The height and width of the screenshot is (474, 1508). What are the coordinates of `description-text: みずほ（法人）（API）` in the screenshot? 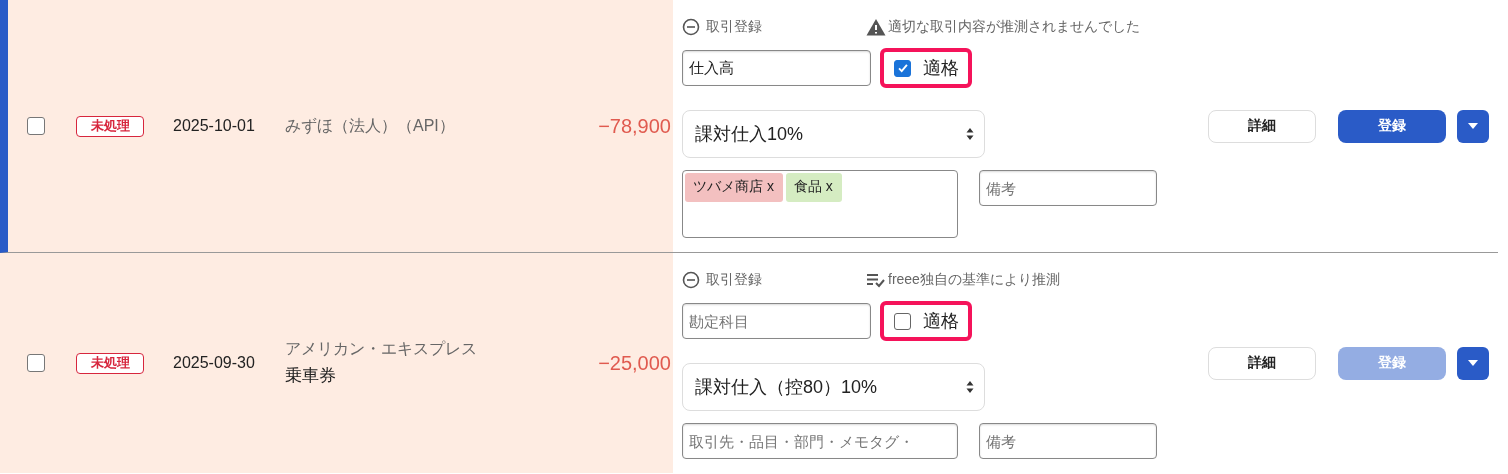 It's located at (370, 125).